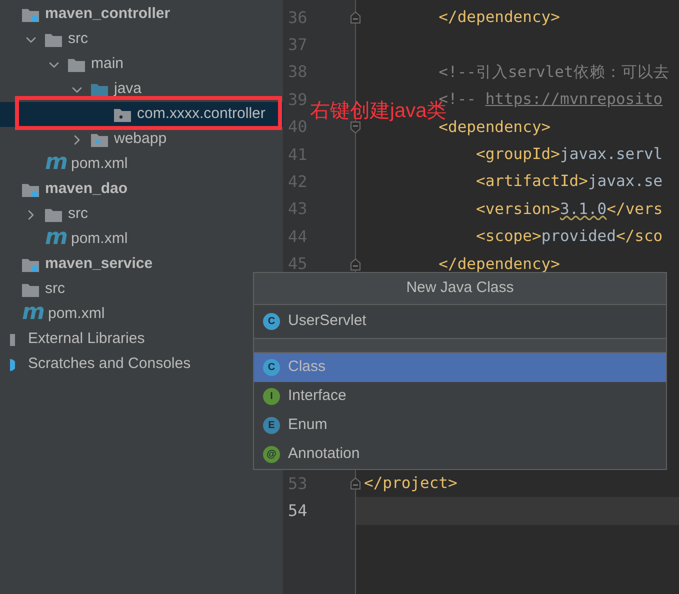  What do you see at coordinates (271, 454) in the screenshot?
I see `annotation-icon: @` at bounding box center [271, 454].